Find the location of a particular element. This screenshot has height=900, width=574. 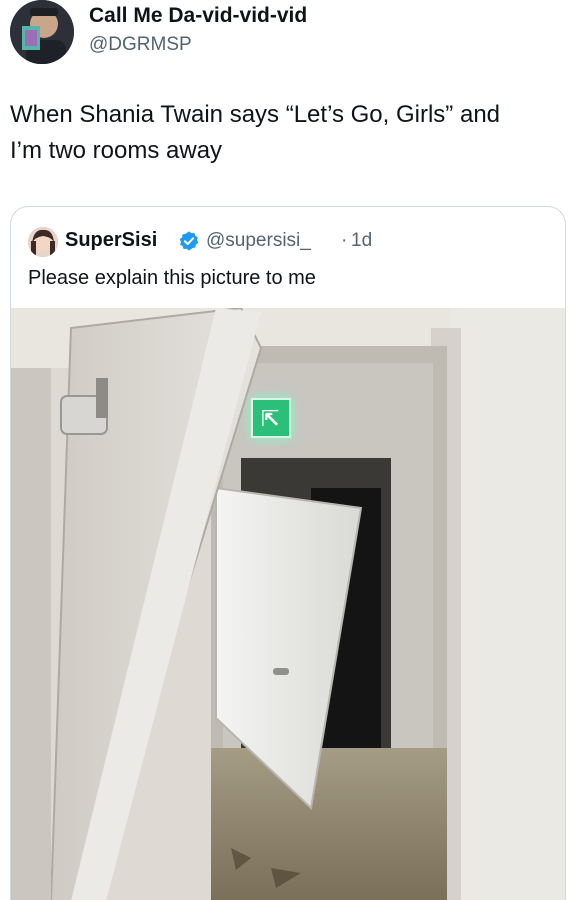

quoted-avatar-icon is located at coordinates (43, 242).